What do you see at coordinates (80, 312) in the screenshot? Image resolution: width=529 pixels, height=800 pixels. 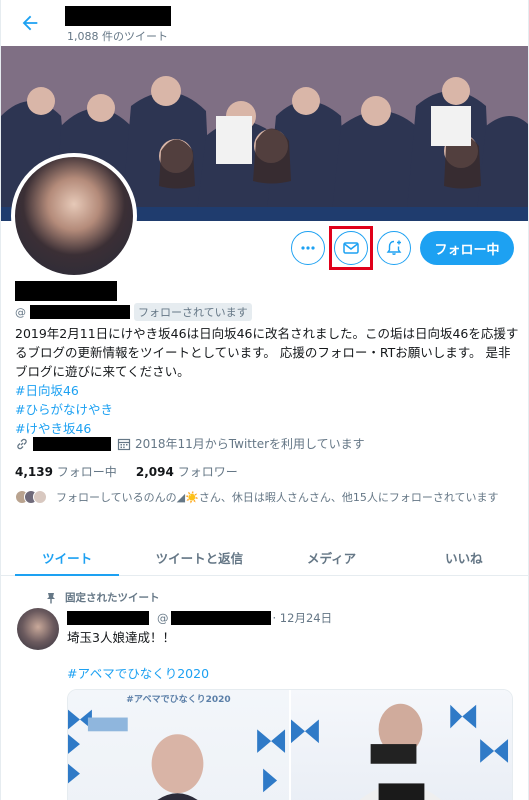 I see `redacted-handle` at bounding box center [80, 312].